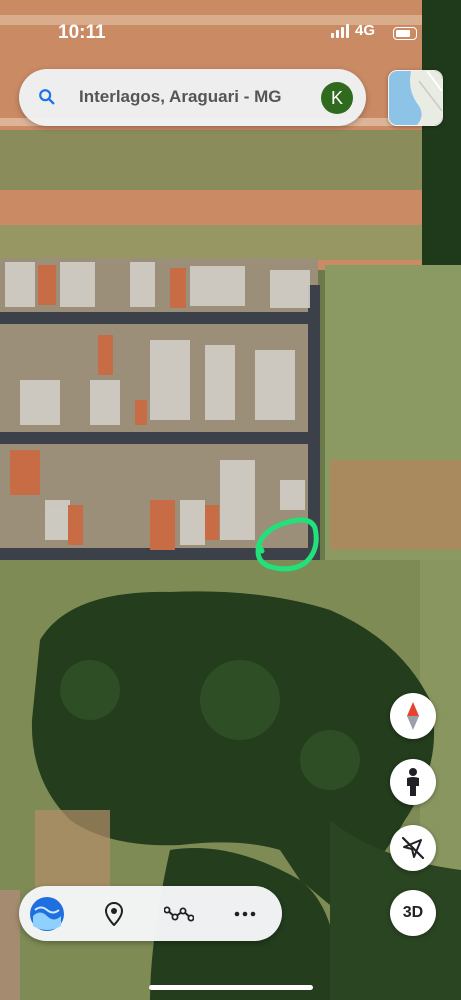 The image size is (461, 1000). I want to click on pegman-icon, so click(413, 782).